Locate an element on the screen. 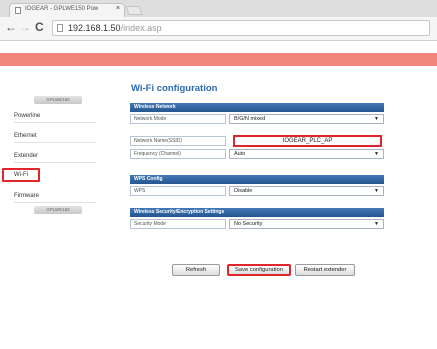  security-mode-row: Security Mode No Security ▼ is located at coordinates (257, 224).